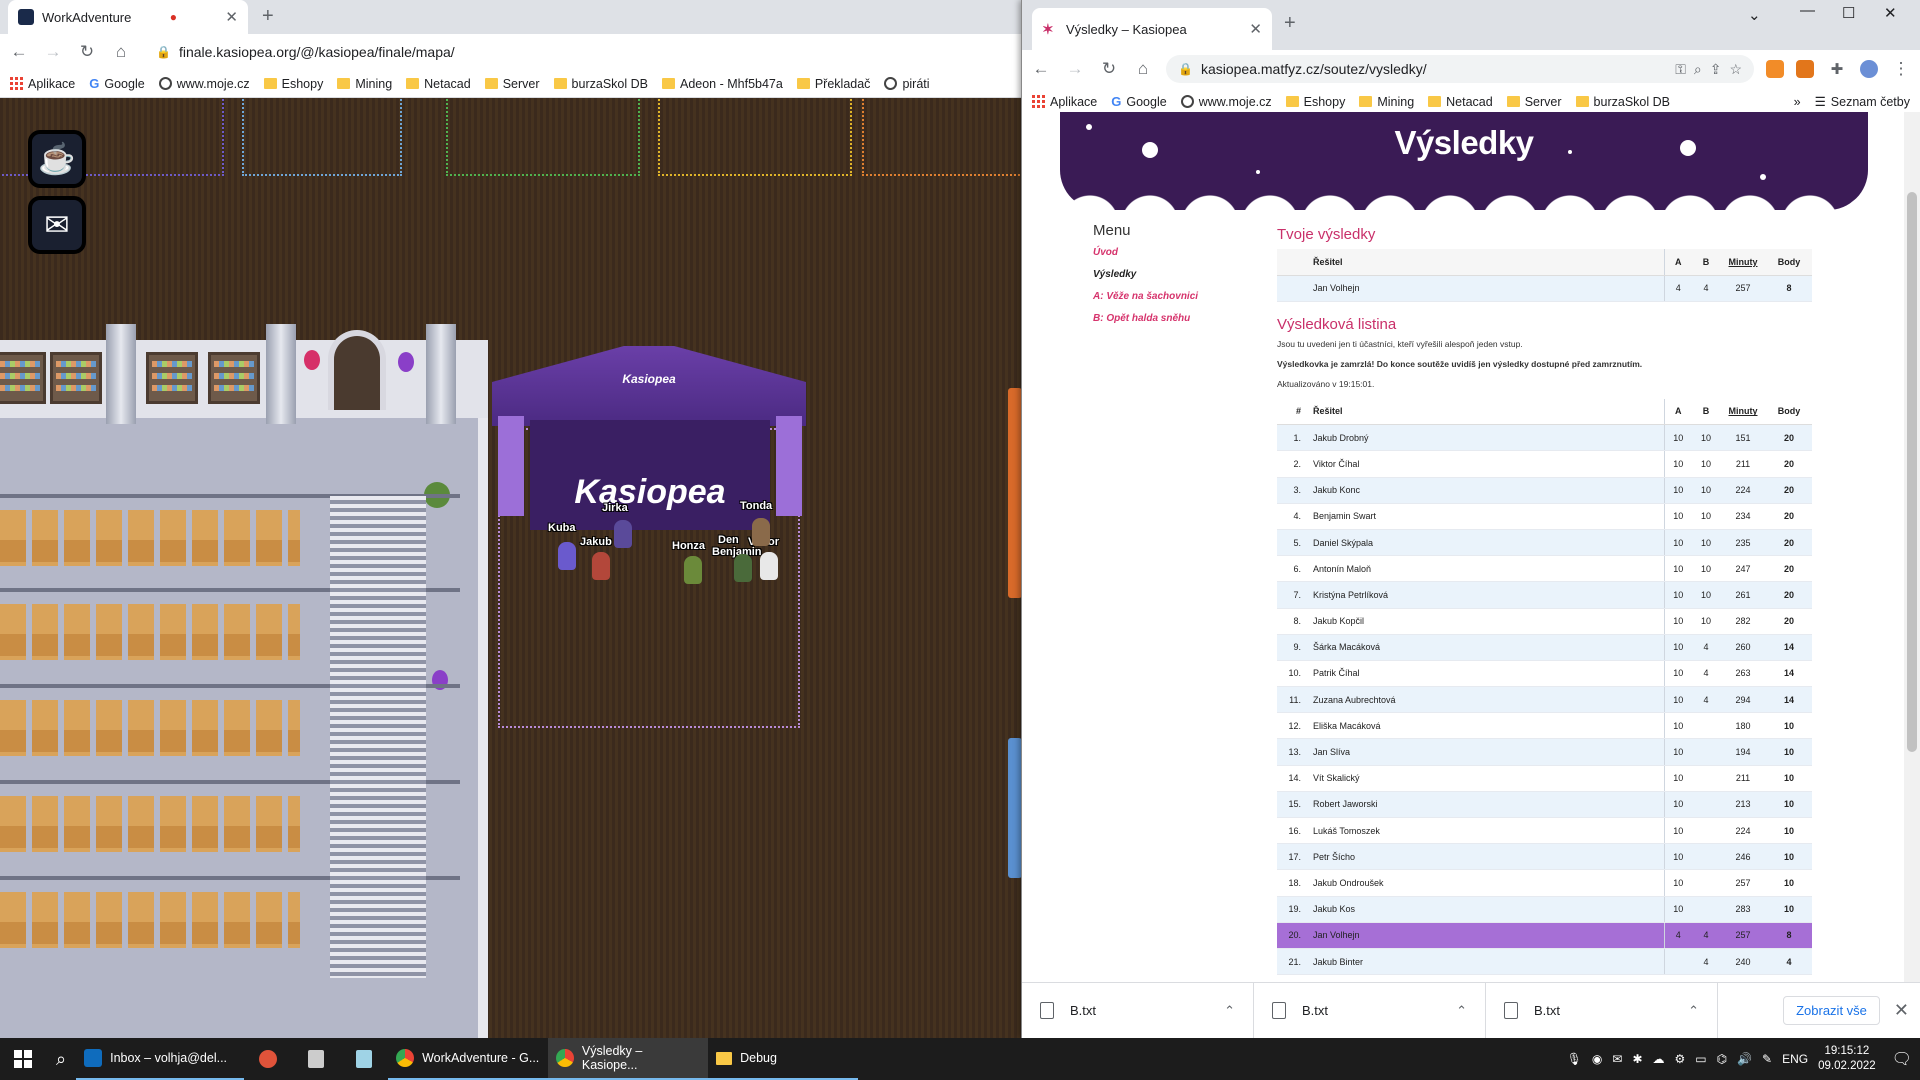 Image resolution: width=1920 pixels, height=1080 pixels. What do you see at coordinates (567, 556) in the screenshot?
I see `avatar-kuba` at bounding box center [567, 556].